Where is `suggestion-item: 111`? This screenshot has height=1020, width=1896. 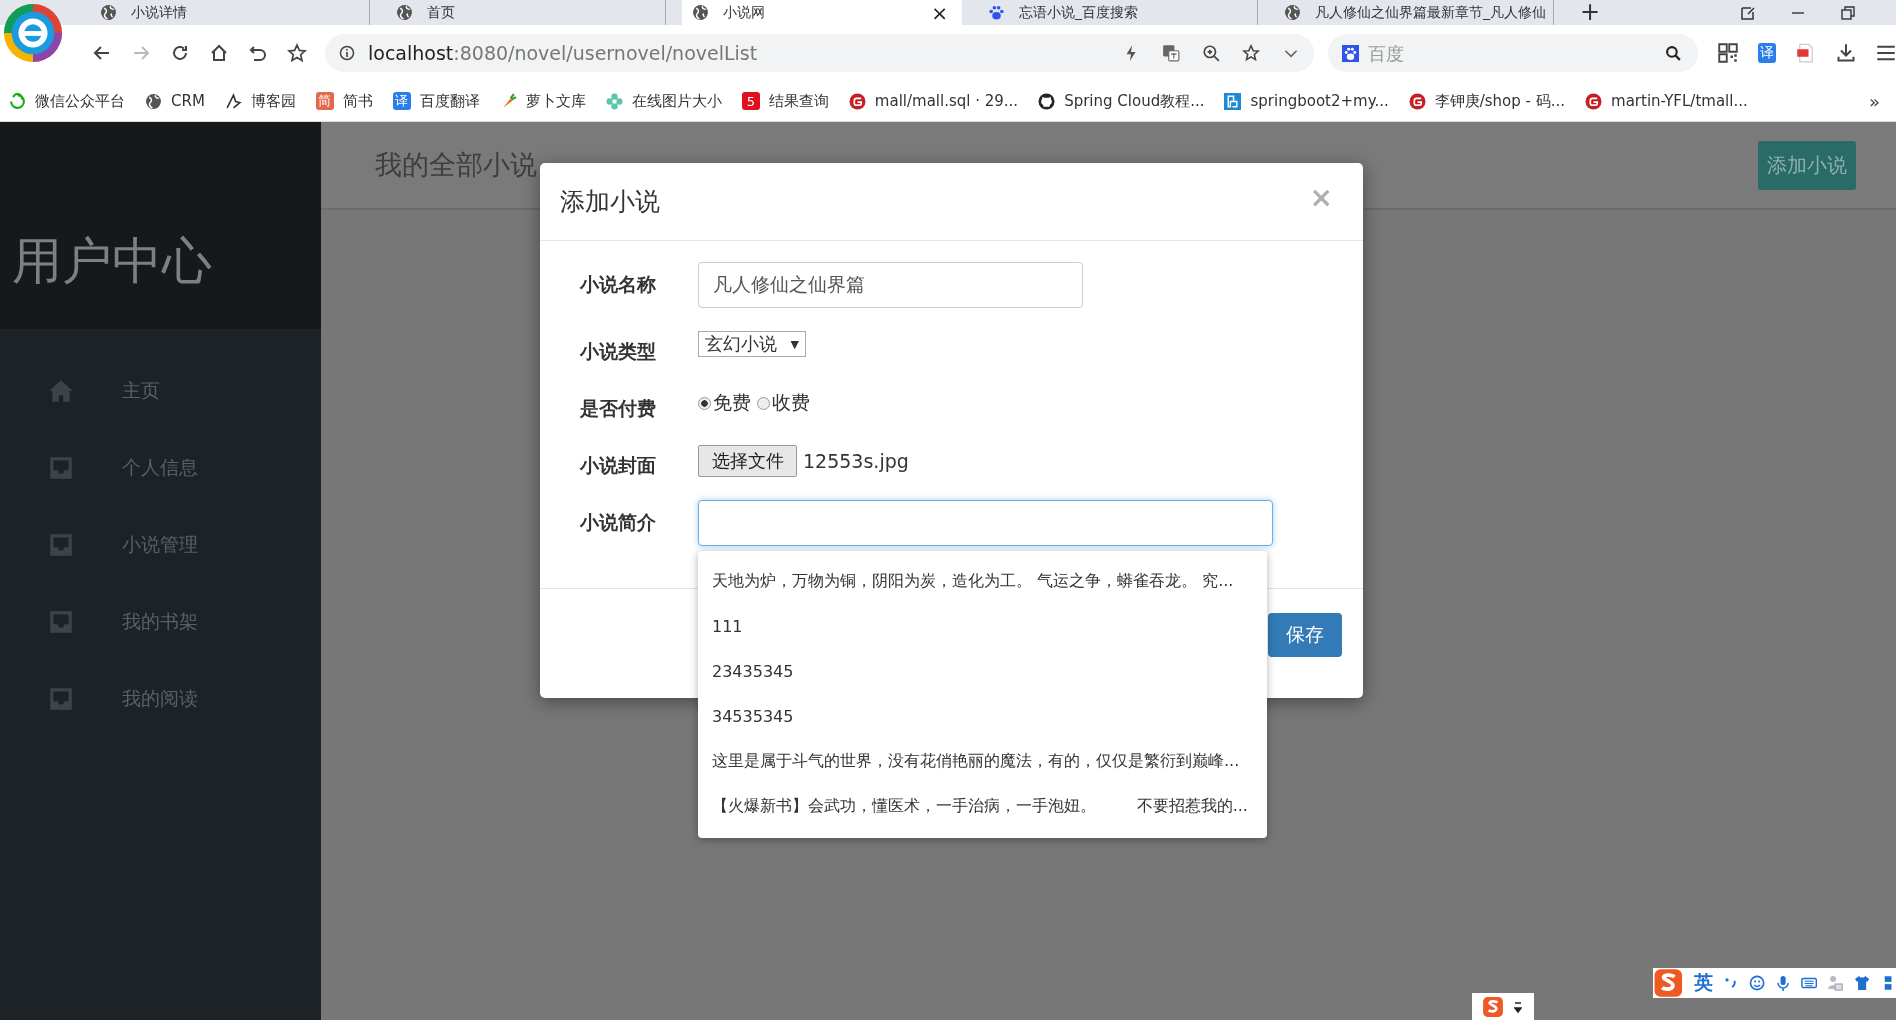
suggestion-item: 111 is located at coordinates (982, 626).